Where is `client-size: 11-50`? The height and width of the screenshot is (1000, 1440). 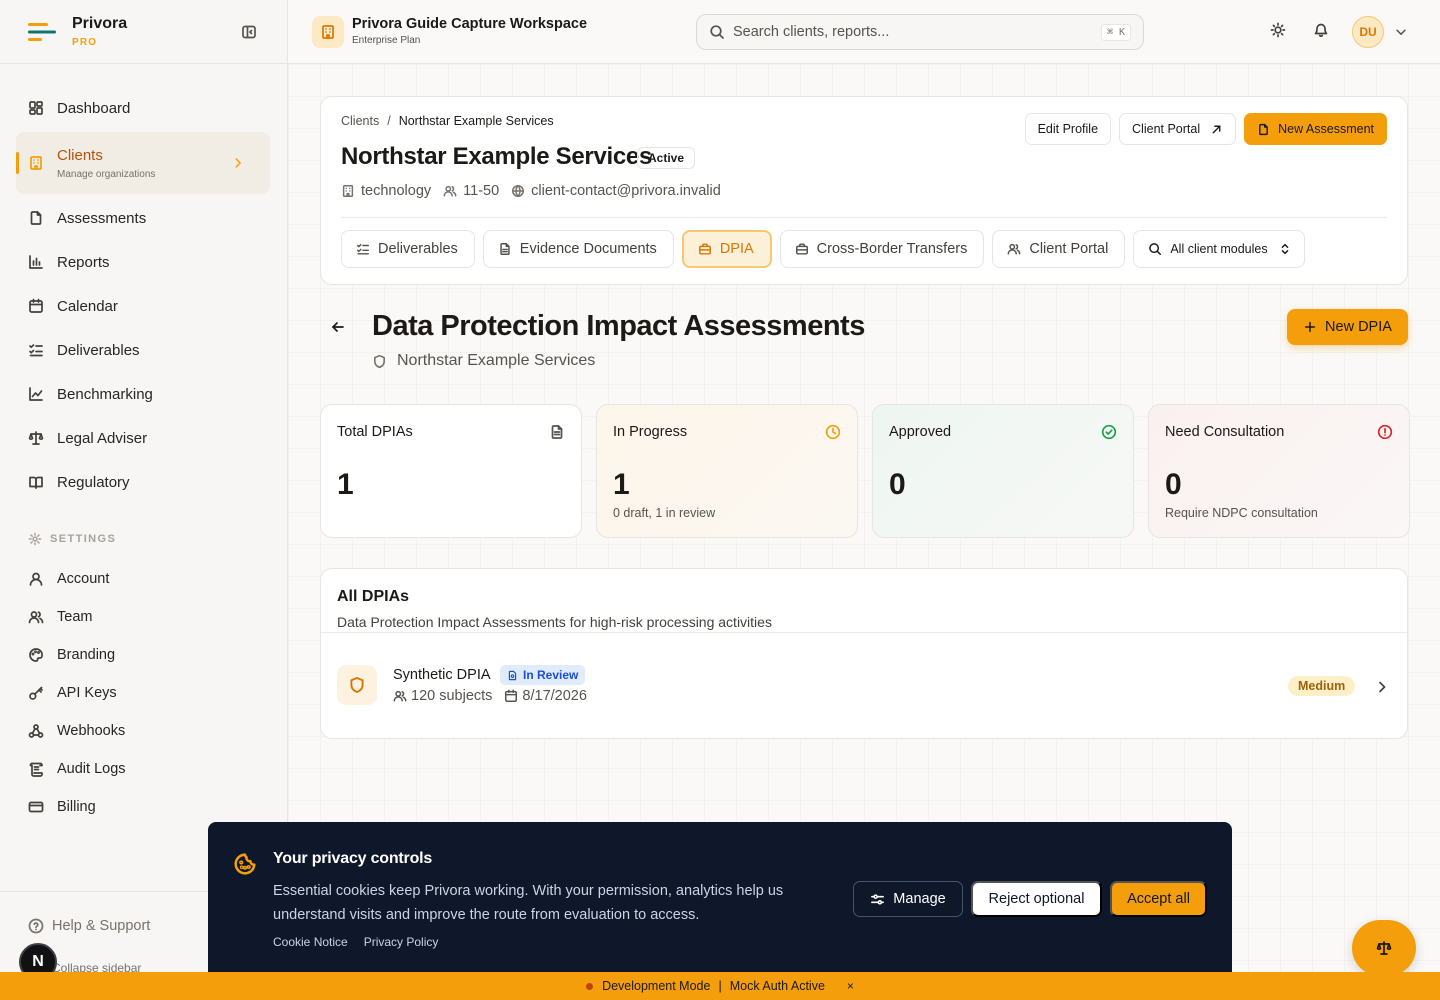
client-size: 11-50 is located at coordinates (481, 191).